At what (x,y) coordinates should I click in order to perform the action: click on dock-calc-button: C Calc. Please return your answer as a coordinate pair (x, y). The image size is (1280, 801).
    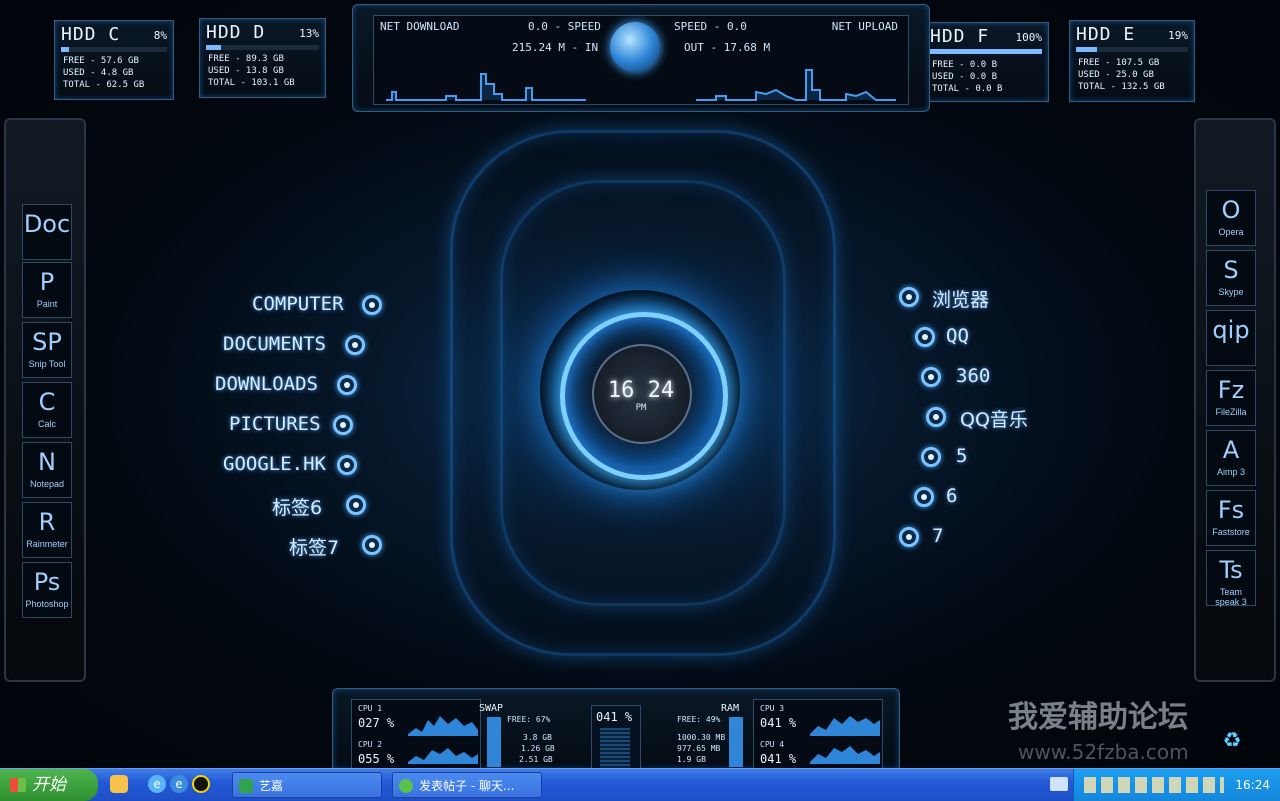
    Looking at the image, I should click on (47, 410).